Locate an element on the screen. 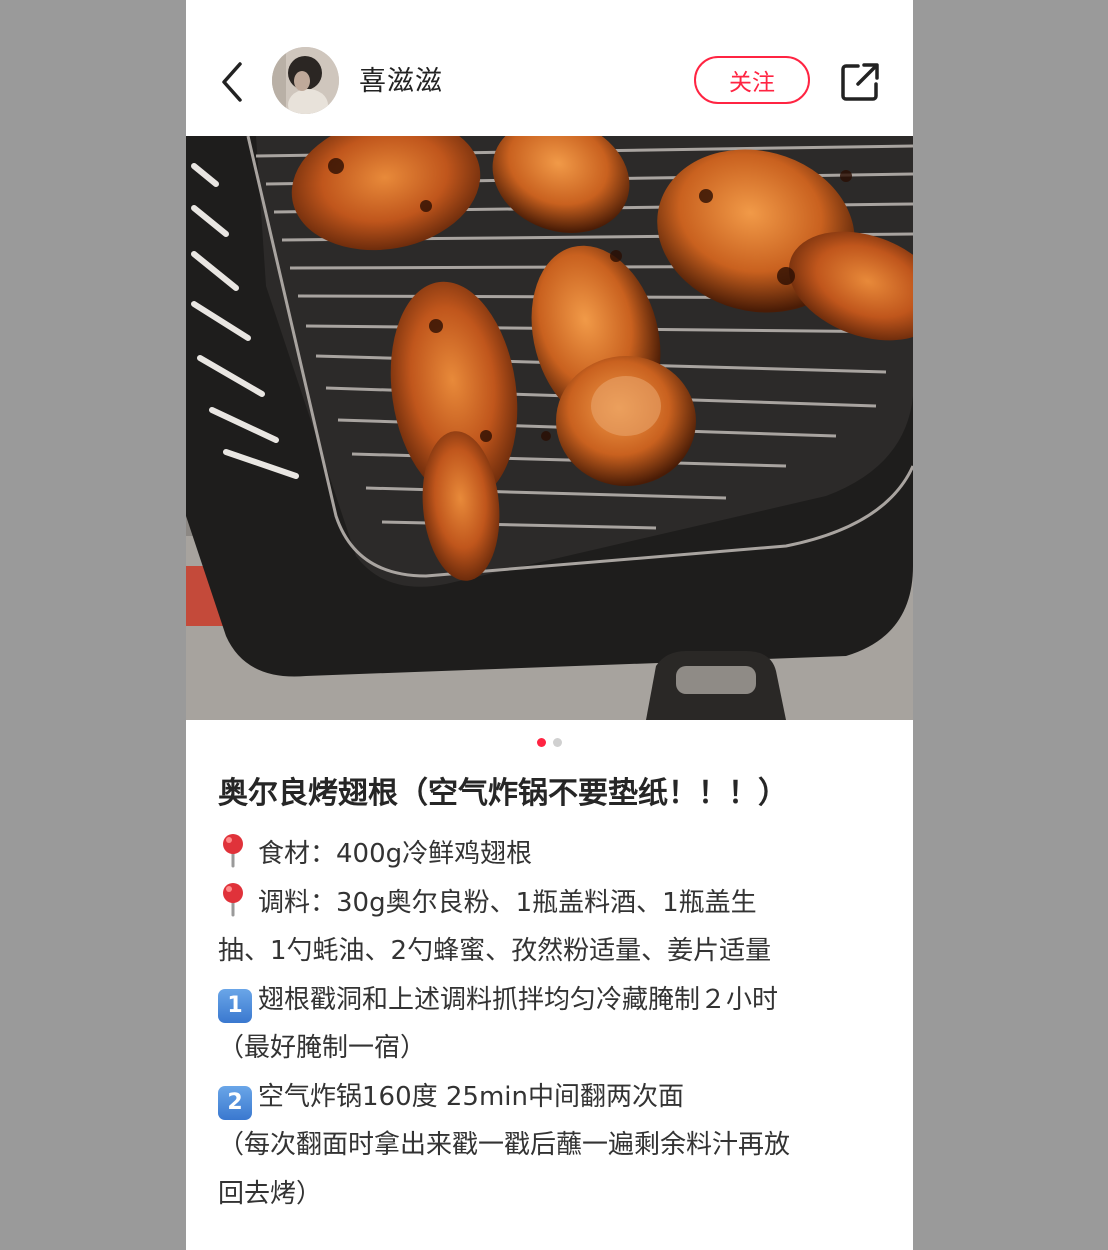 This screenshot has height=1250, width=1108. step-1-note: （最好腌制一宿） is located at coordinates (322, 1048).